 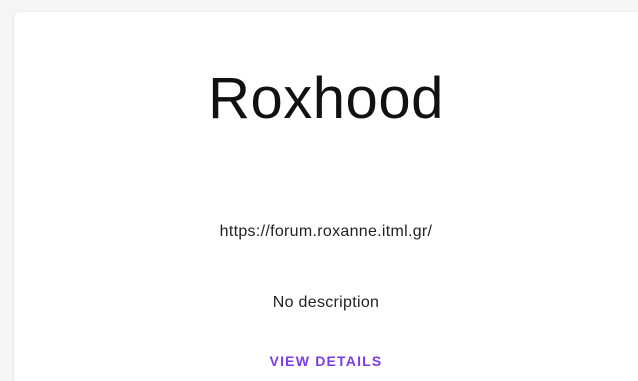 I want to click on site-description: No description, so click(x=326, y=302).